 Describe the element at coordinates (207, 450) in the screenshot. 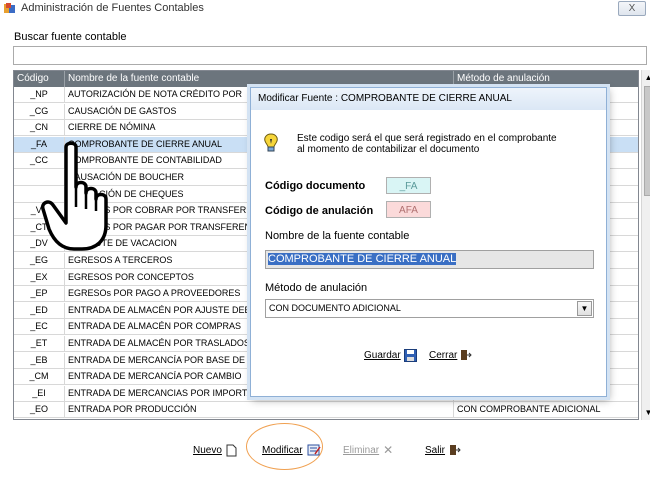

I see `new-button-label: Nuevo` at that location.